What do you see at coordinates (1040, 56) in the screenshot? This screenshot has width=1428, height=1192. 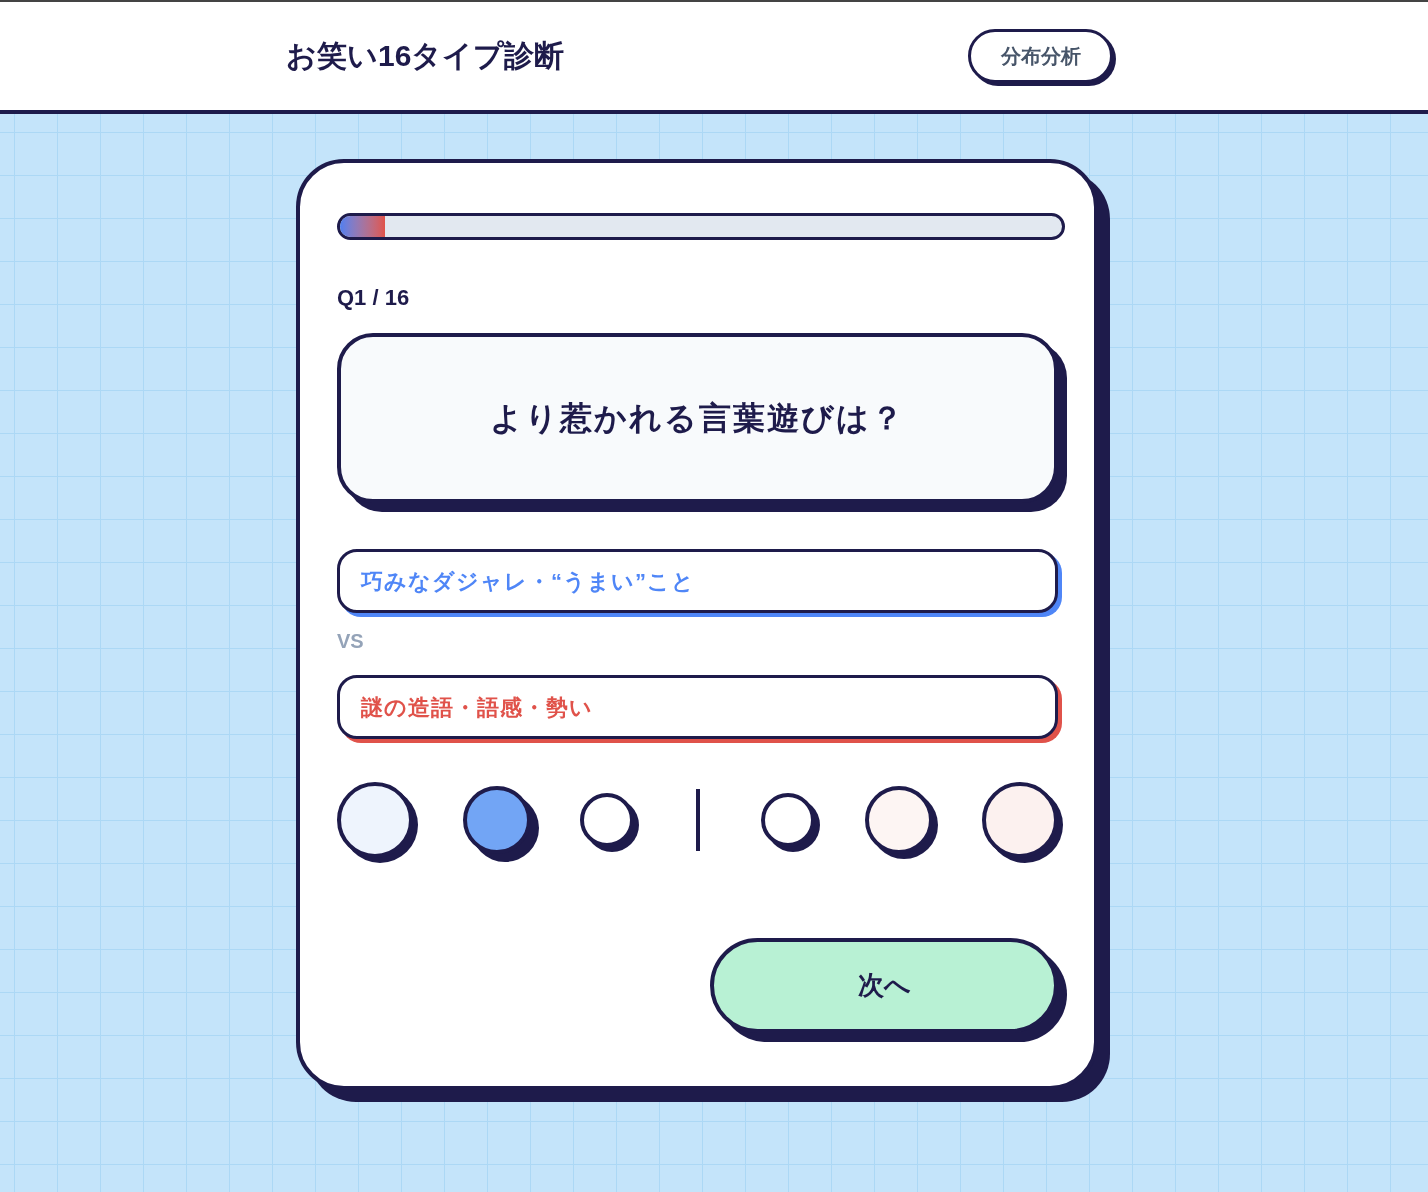 I see `distribution-analysis-button: 分布分析` at bounding box center [1040, 56].